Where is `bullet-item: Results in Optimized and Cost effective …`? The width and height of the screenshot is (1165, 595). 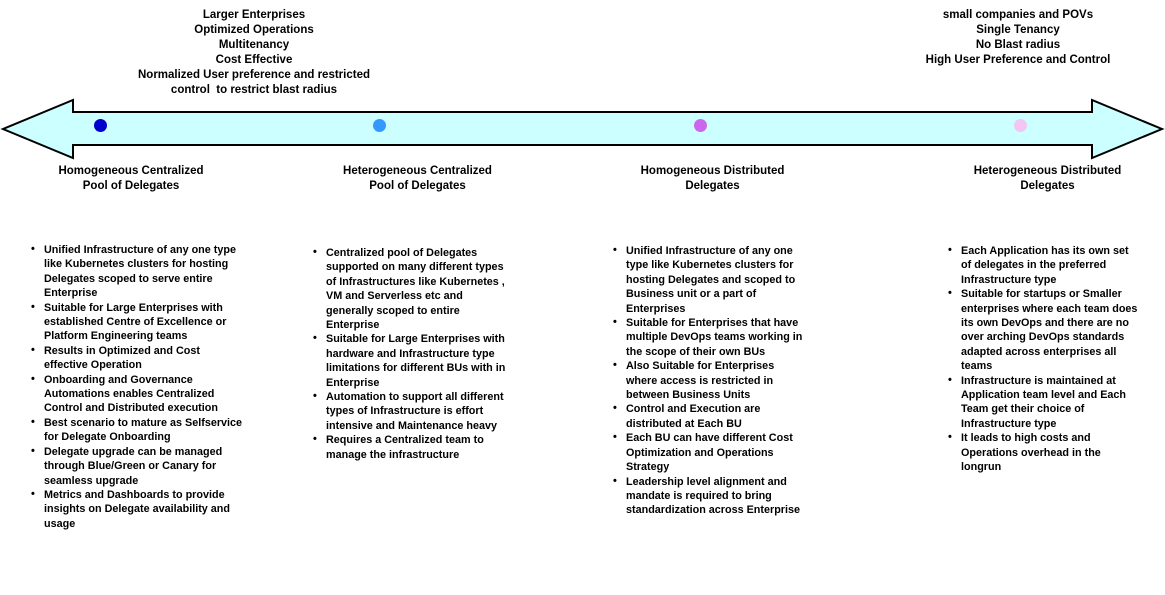 bullet-item: Results in Optimized and Cost effective … is located at coordinates (137, 358).